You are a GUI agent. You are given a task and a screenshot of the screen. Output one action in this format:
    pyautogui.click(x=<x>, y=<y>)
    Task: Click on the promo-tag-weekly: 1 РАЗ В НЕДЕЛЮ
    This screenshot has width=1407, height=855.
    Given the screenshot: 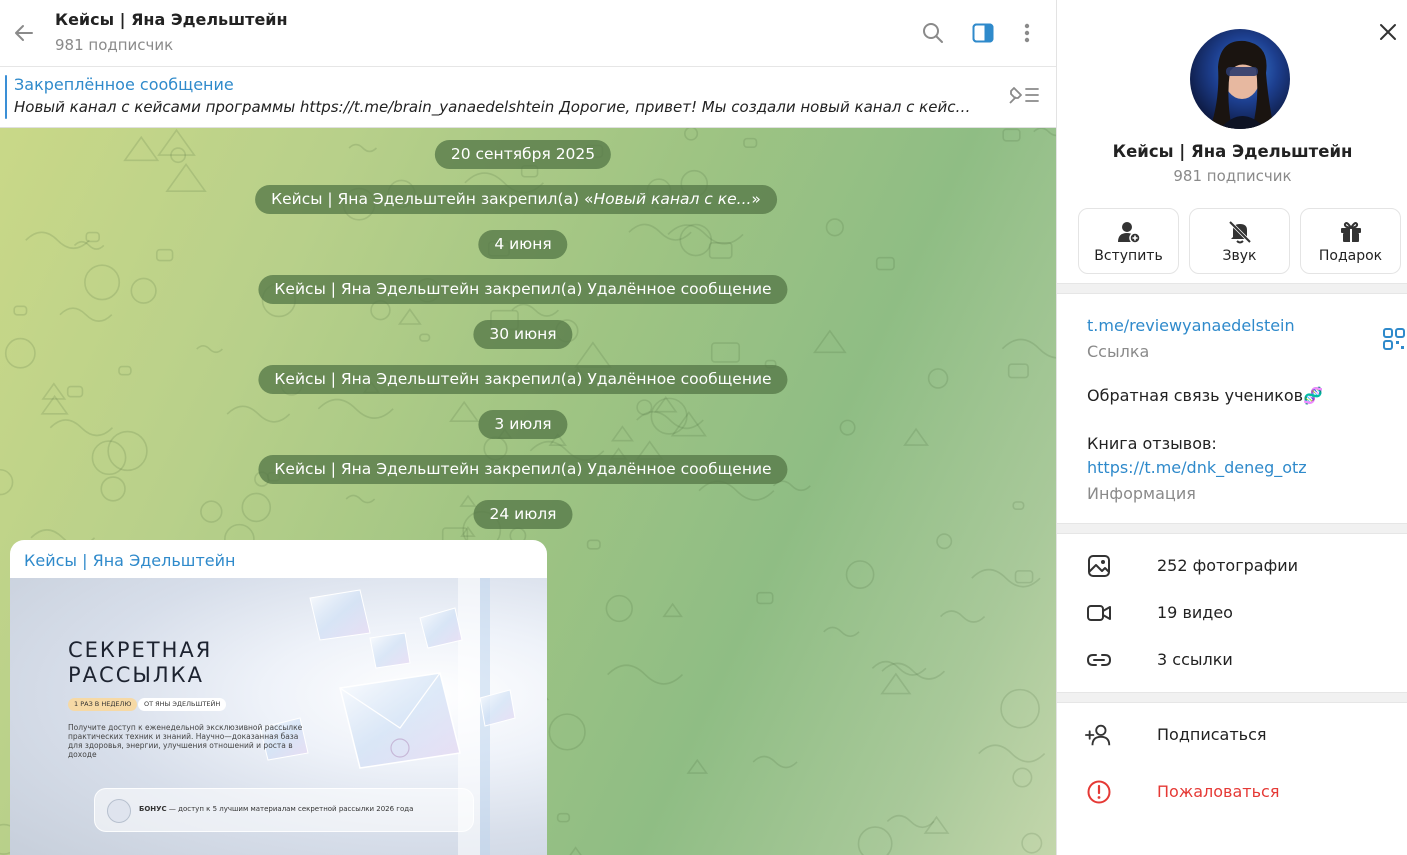 What is the action you would take?
    pyautogui.click(x=103, y=704)
    